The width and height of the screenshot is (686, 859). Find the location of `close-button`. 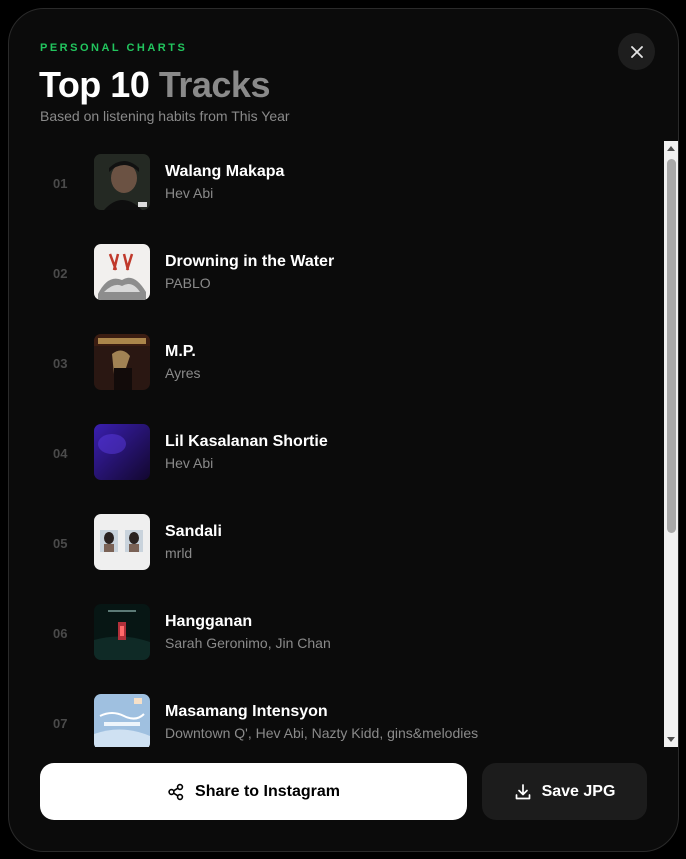

close-button is located at coordinates (636, 51).